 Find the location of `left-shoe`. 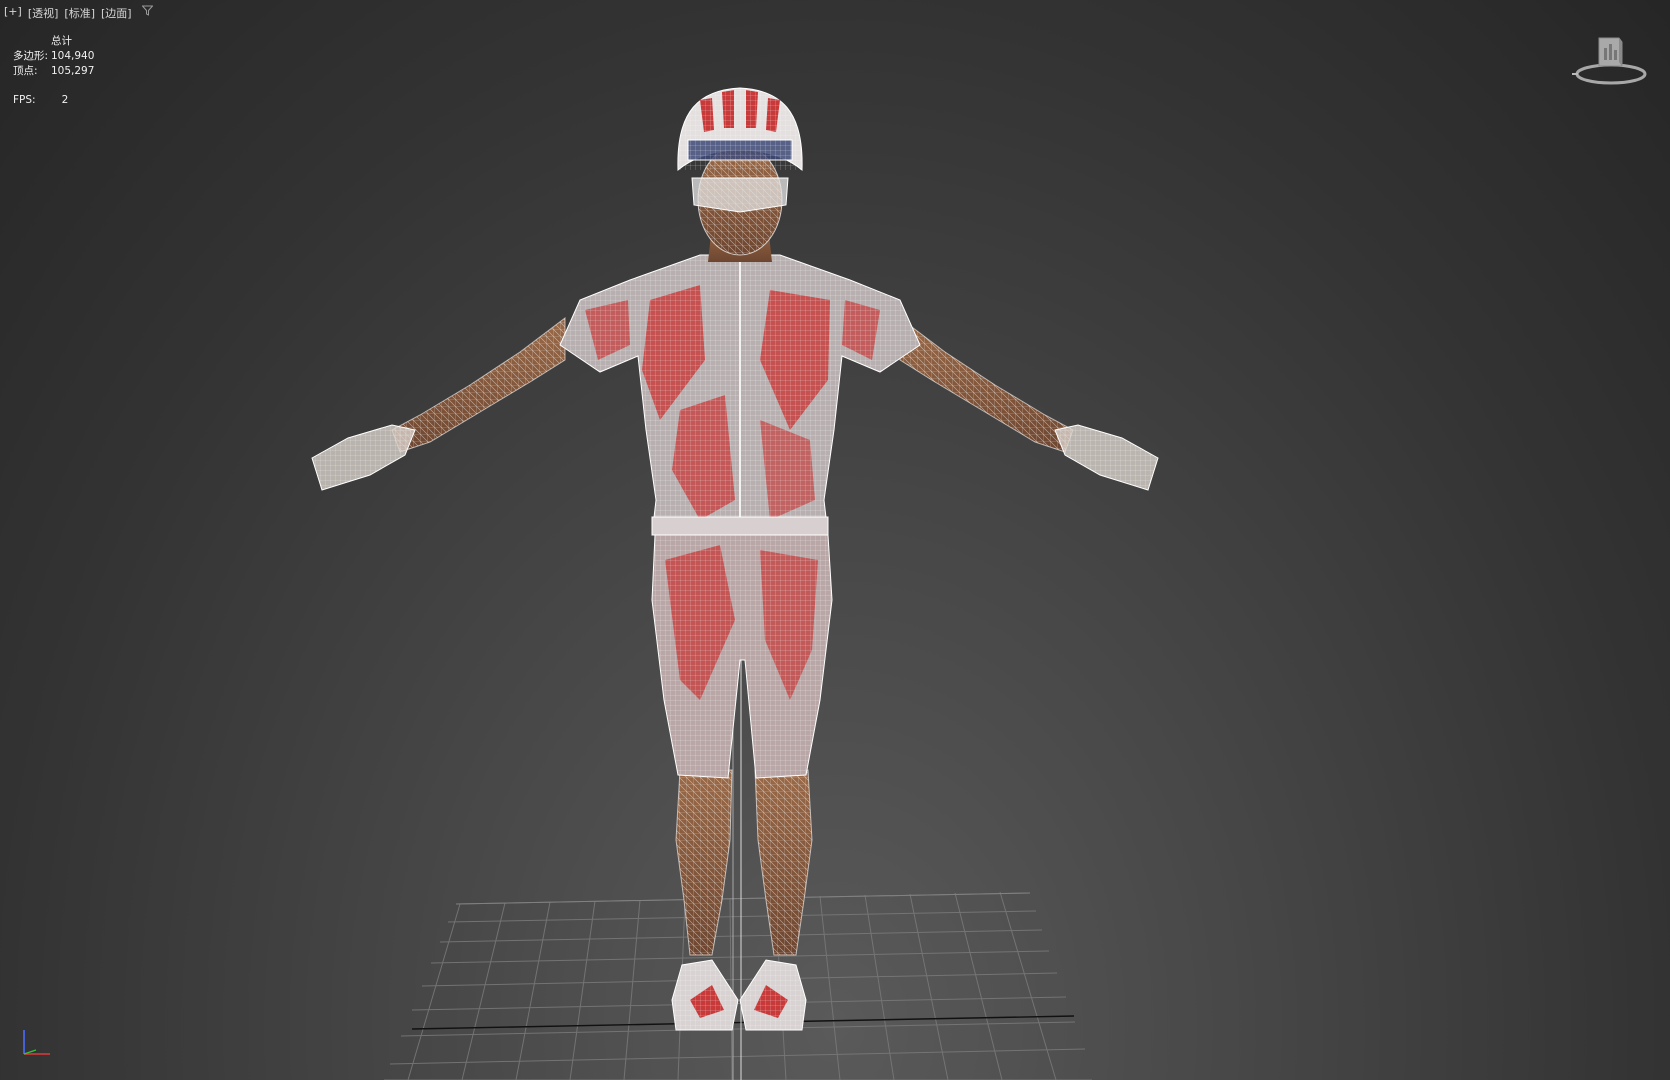

left-shoe is located at coordinates (705, 995).